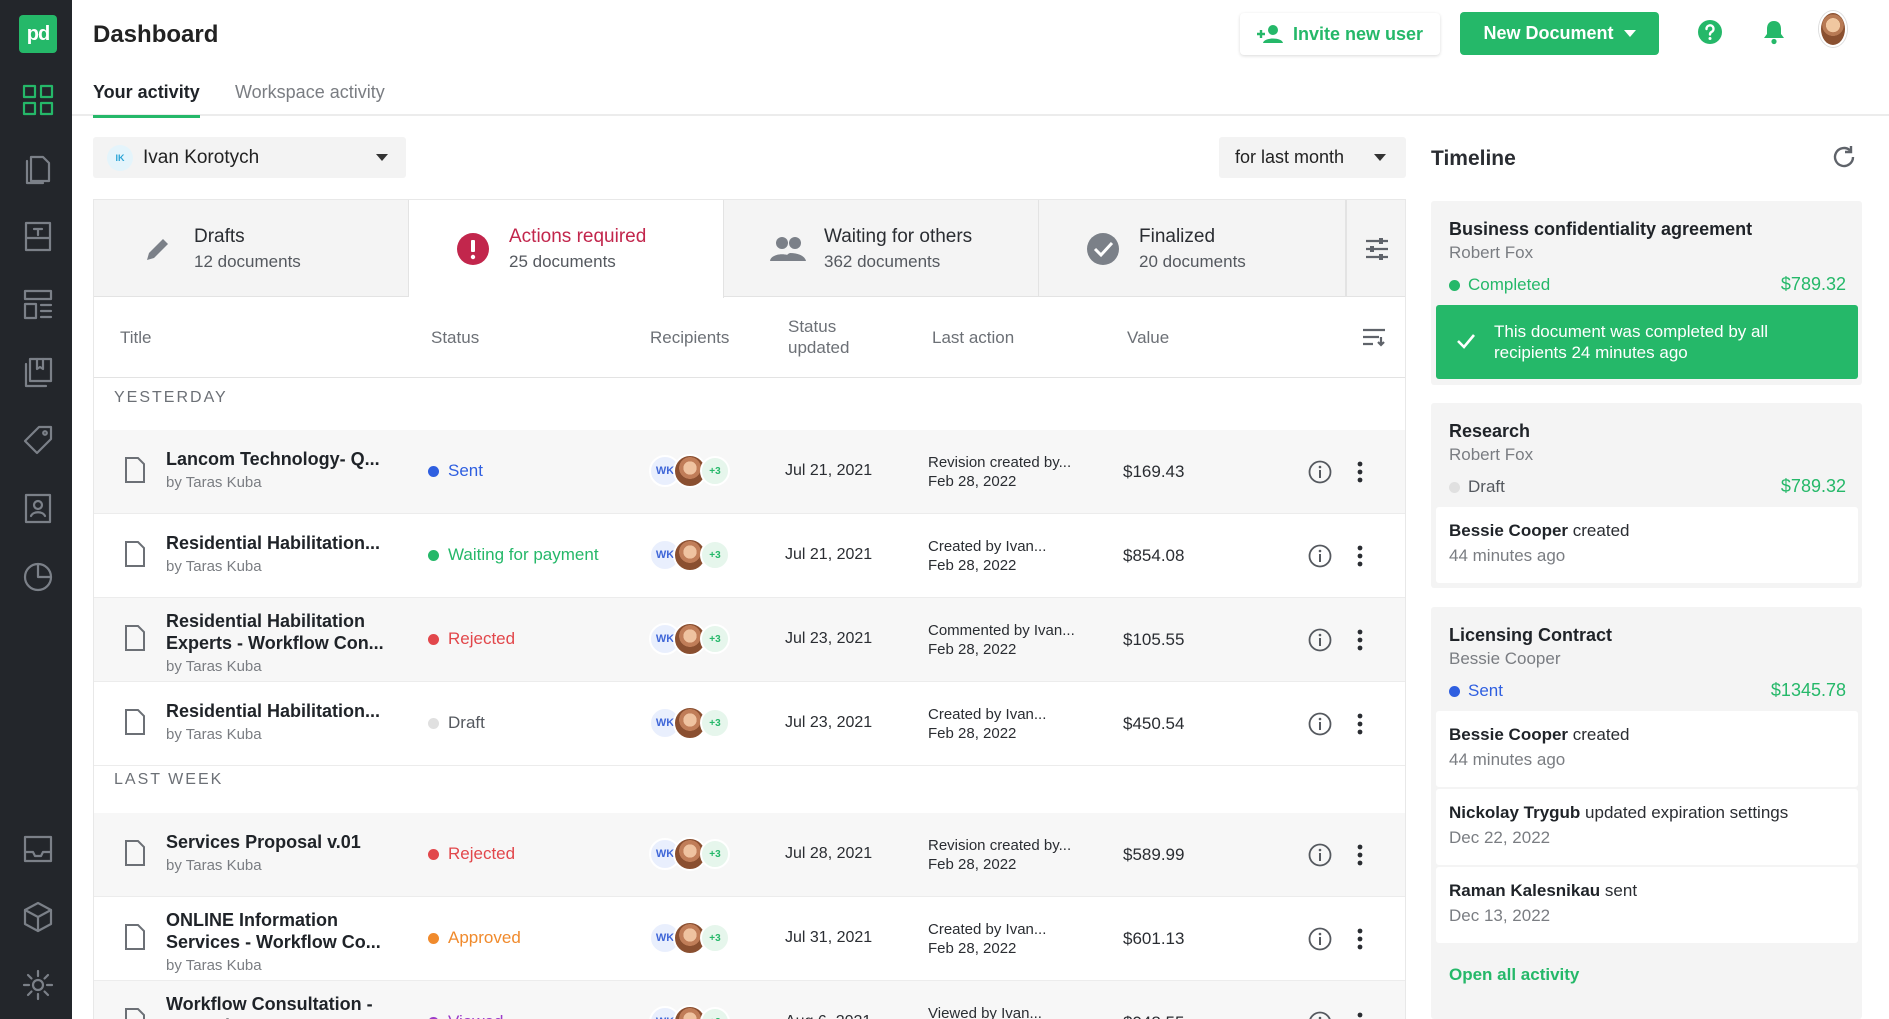 Image resolution: width=1889 pixels, height=1019 pixels. I want to click on open-all-activity-link: Open all activity, so click(1514, 975).